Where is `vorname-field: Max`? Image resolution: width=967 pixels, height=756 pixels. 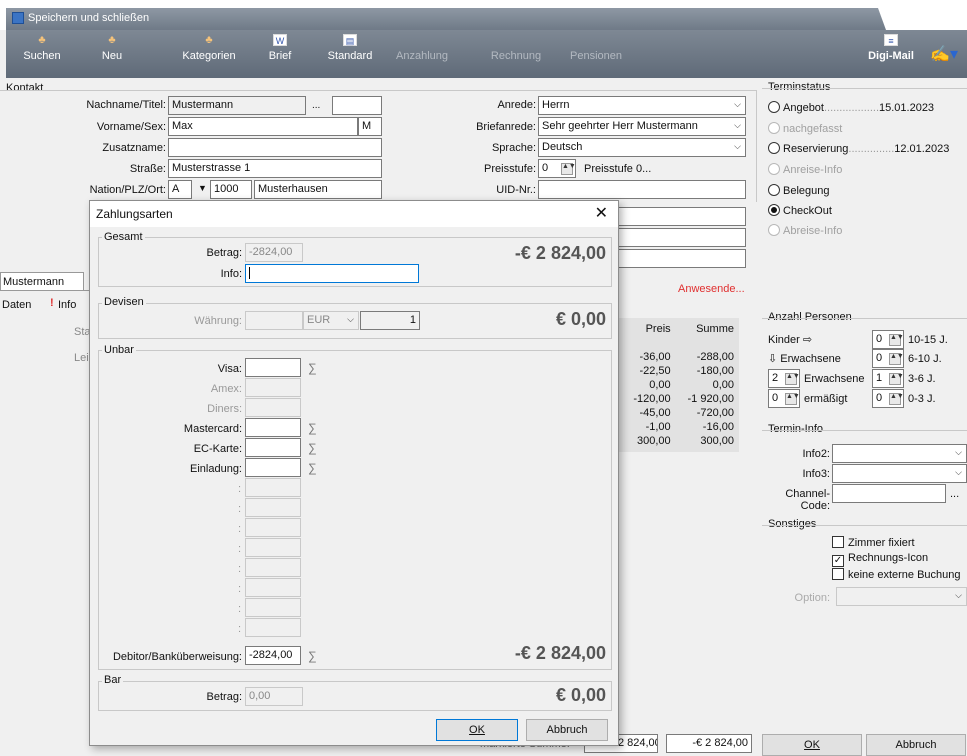
vorname-field: Max is located at coordinates (263, 126).